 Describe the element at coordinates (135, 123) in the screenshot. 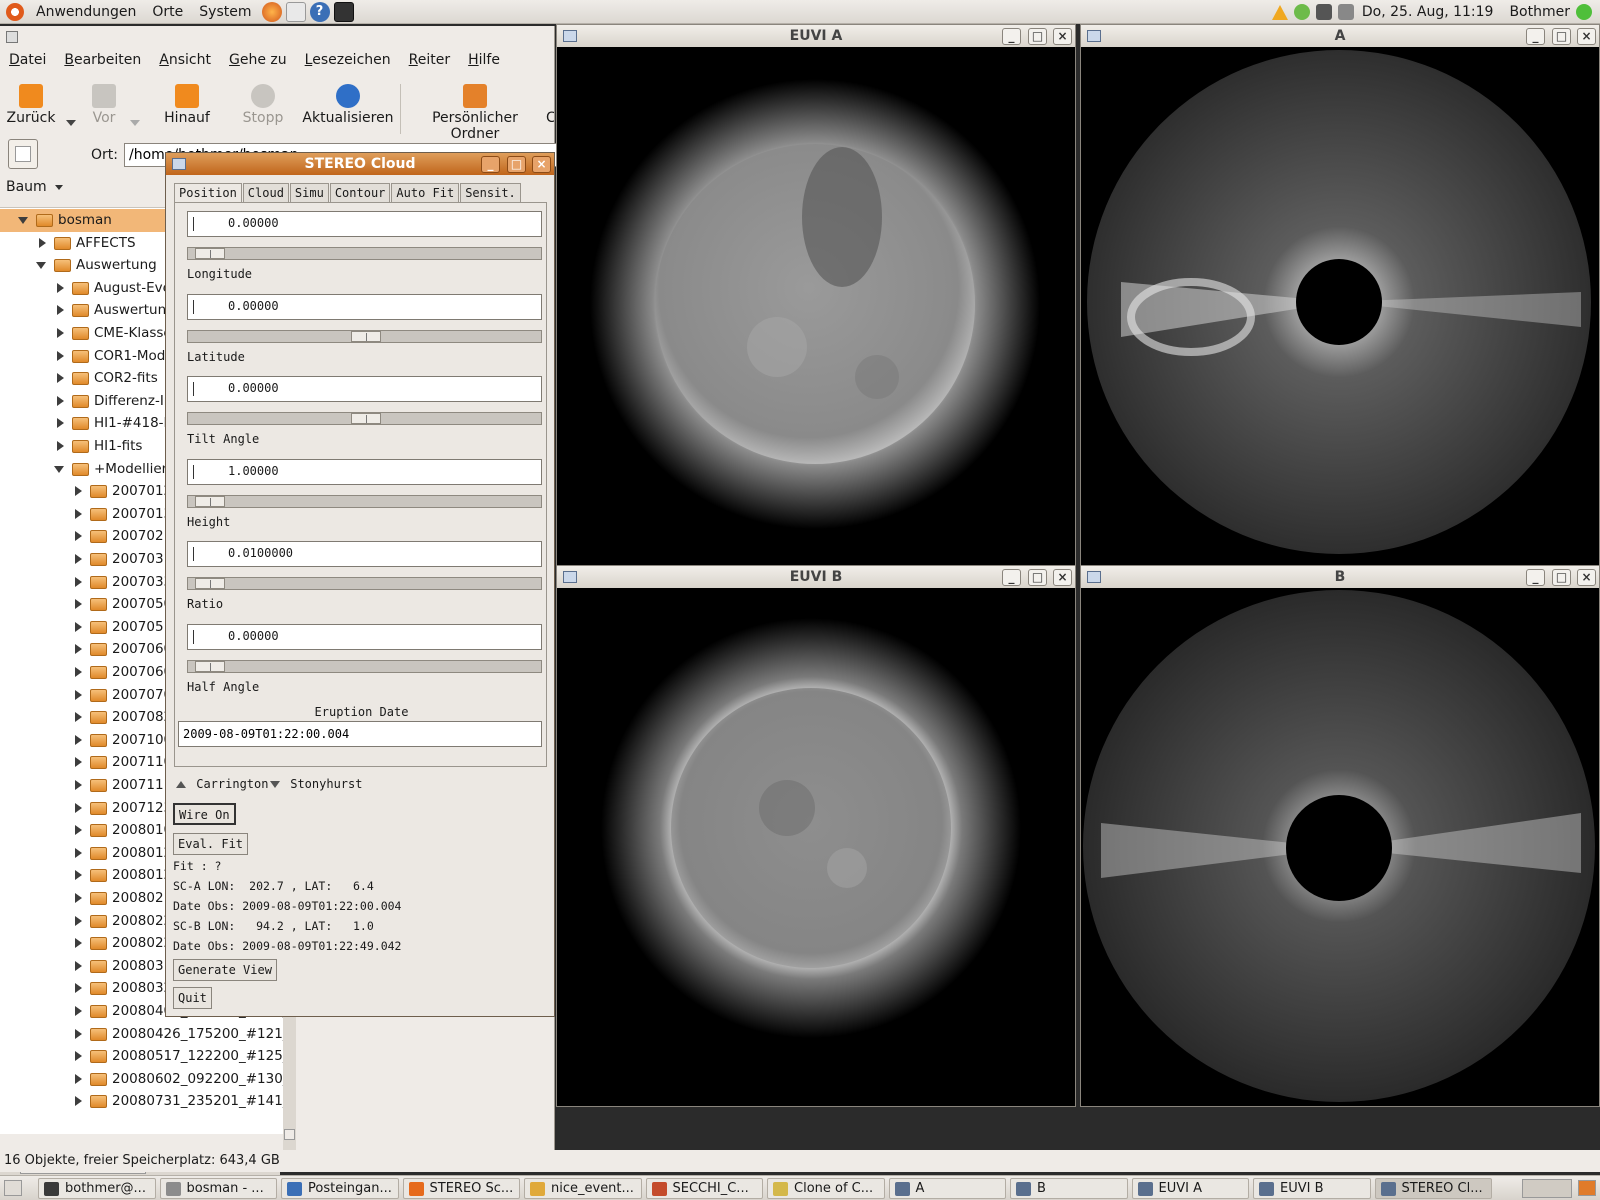

I see `forward-history-dropdown-icon` at that location.